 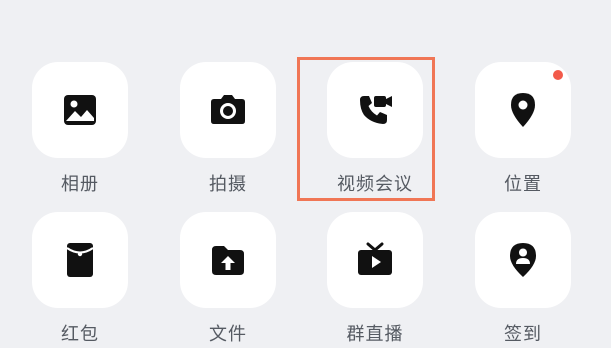 I want to click on grid-item-video-meeting: 视频会议, so click(x=377, y=132).